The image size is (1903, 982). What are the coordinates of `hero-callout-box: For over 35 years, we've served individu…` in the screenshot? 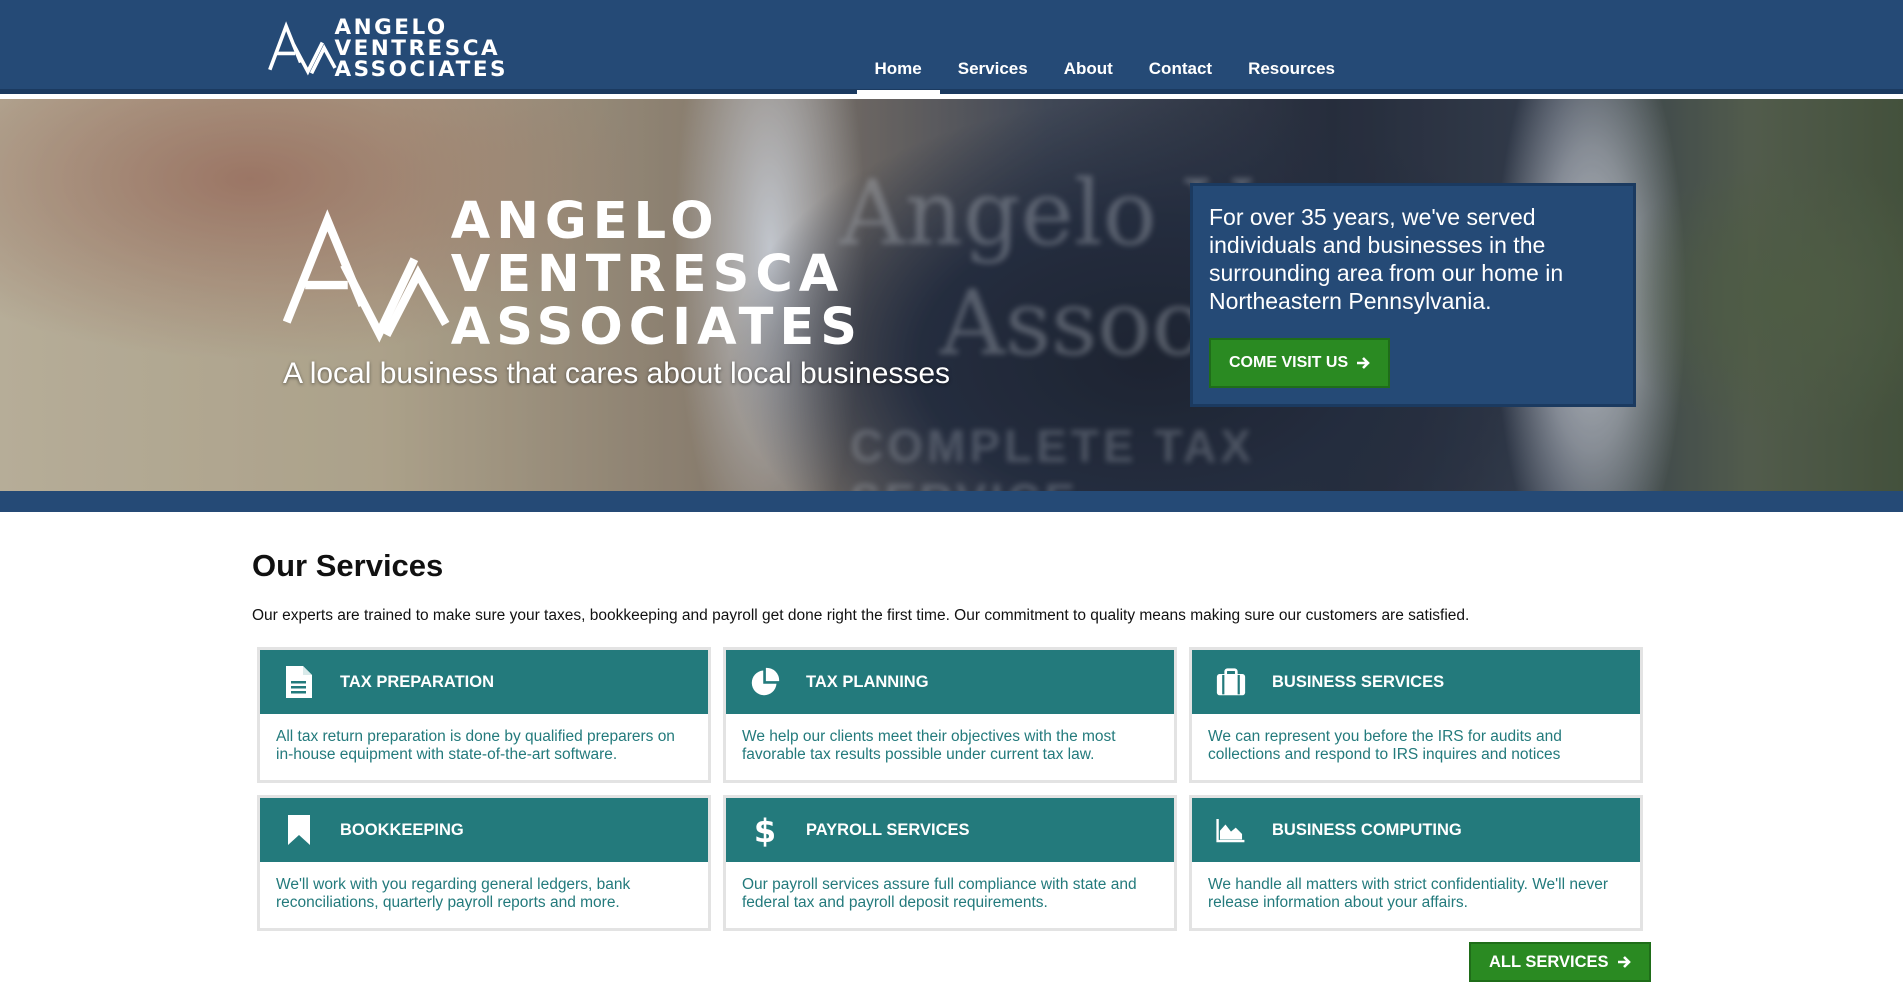 It's located at (1413, 295).